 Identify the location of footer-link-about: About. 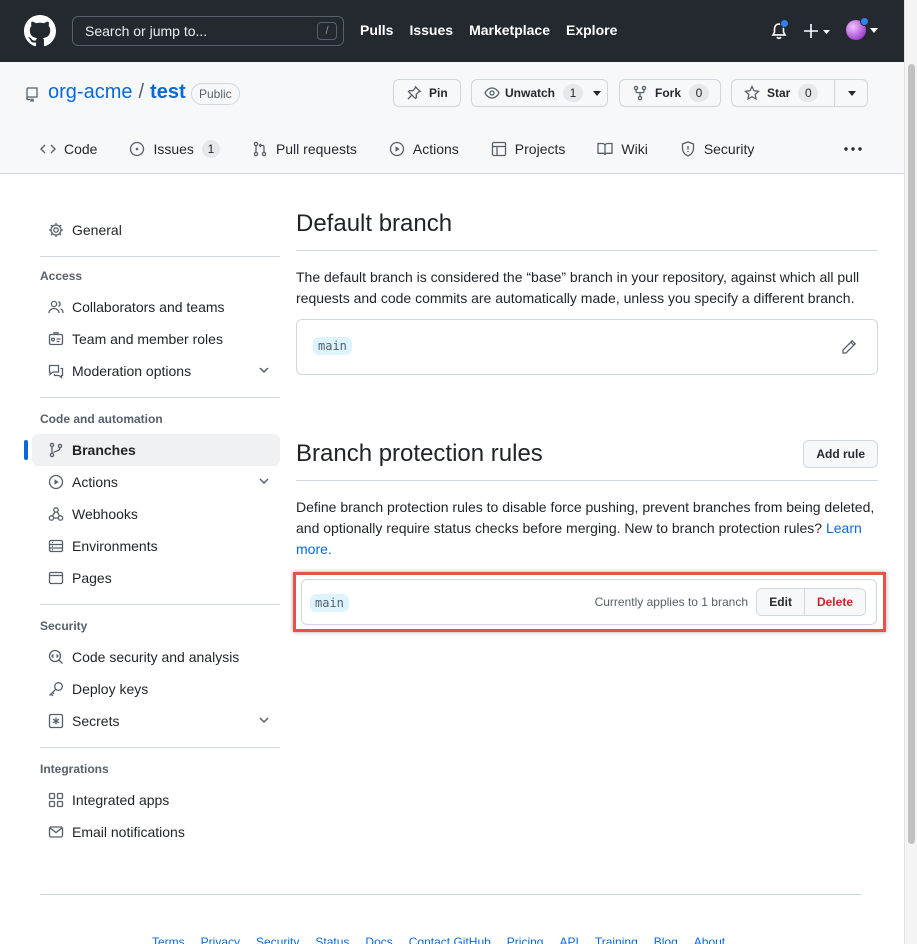
(709, 939).